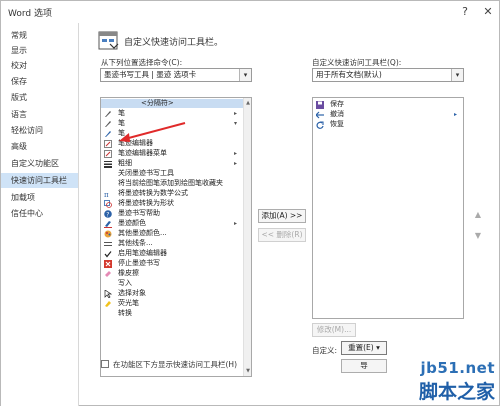 The height and width of the screenshot is (406, 500). What do you see at coordinates (235, 123) in the screenshot?
I see `dropdown-arrow-icon: ▾` at bounding box center [235, 123].